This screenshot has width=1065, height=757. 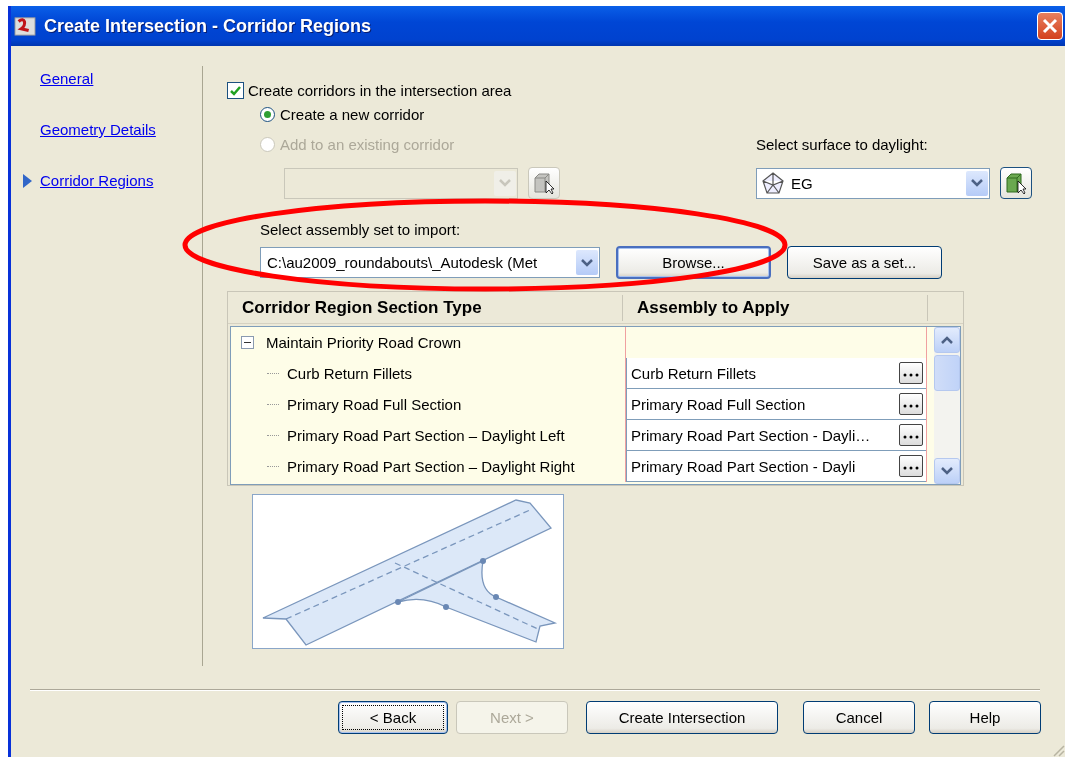 I want to click on assembly-cell: Curb Return Fillets, so click(x=776, y=373).